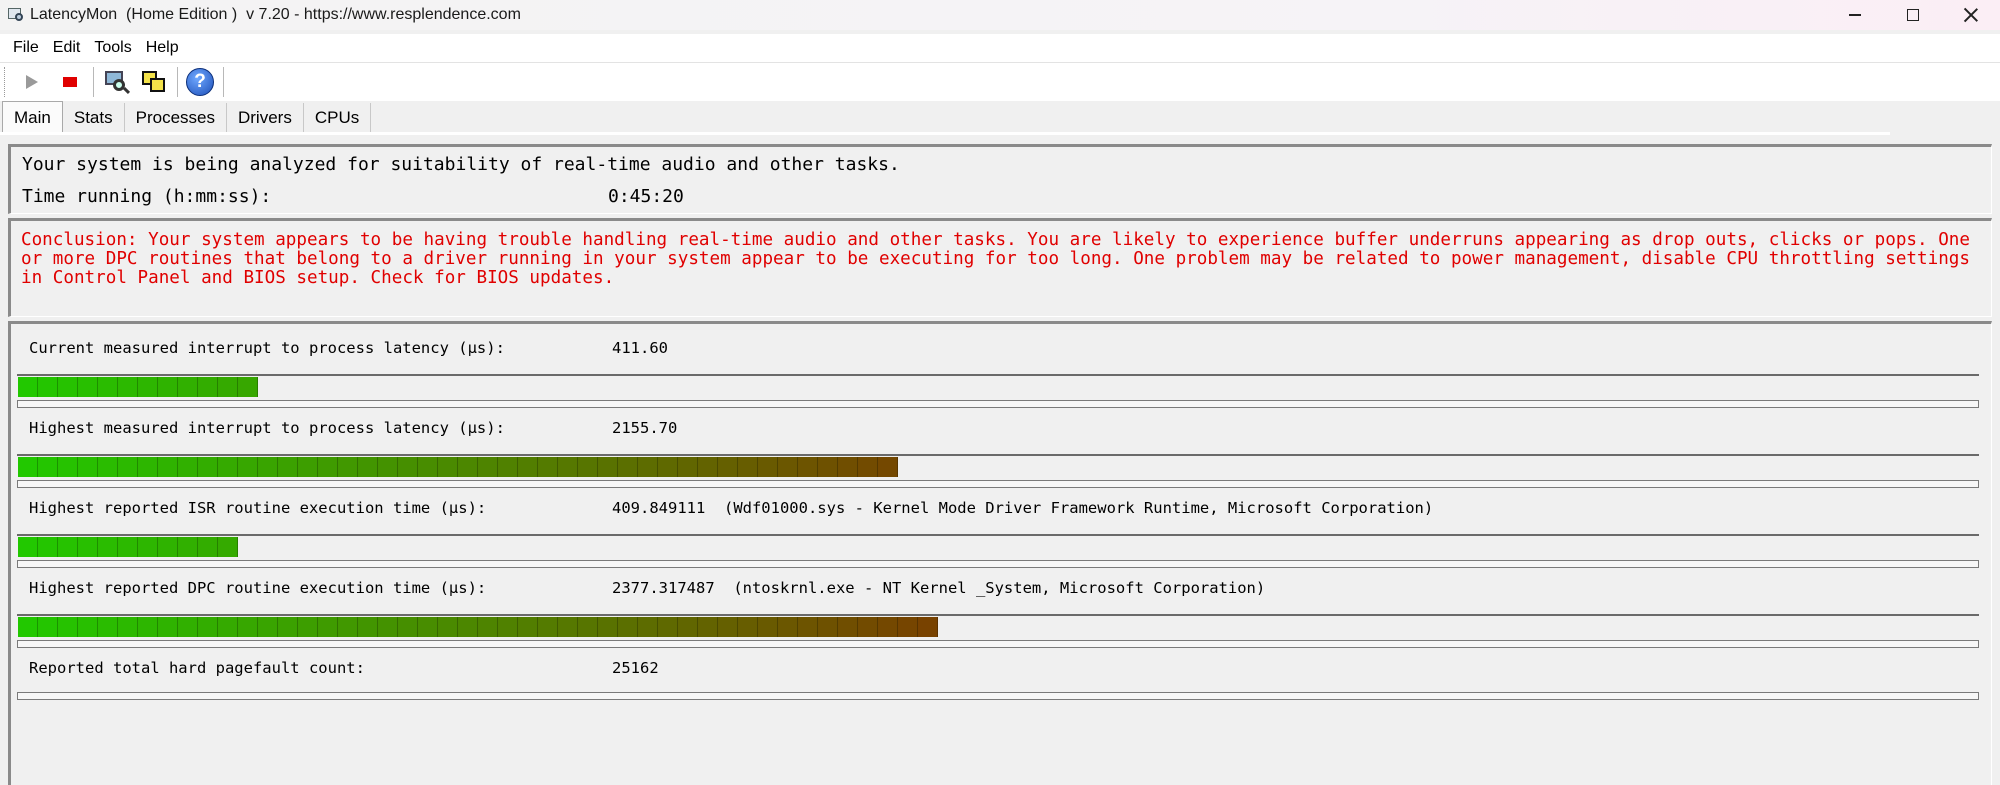 The width and height of the screenshot is (2000, 785). What do you see at coordinates (147, 196) in the screenshot?
I see `time-running-label: Time running (h:mm:ss):` at bounding box center [147, 196].